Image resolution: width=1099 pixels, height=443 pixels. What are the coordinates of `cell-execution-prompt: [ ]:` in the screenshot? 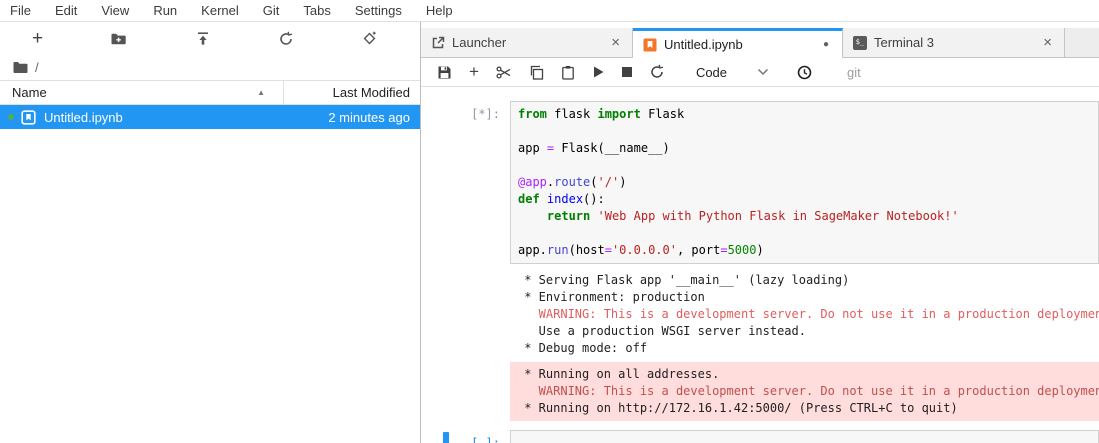 It's located at (485, 439).